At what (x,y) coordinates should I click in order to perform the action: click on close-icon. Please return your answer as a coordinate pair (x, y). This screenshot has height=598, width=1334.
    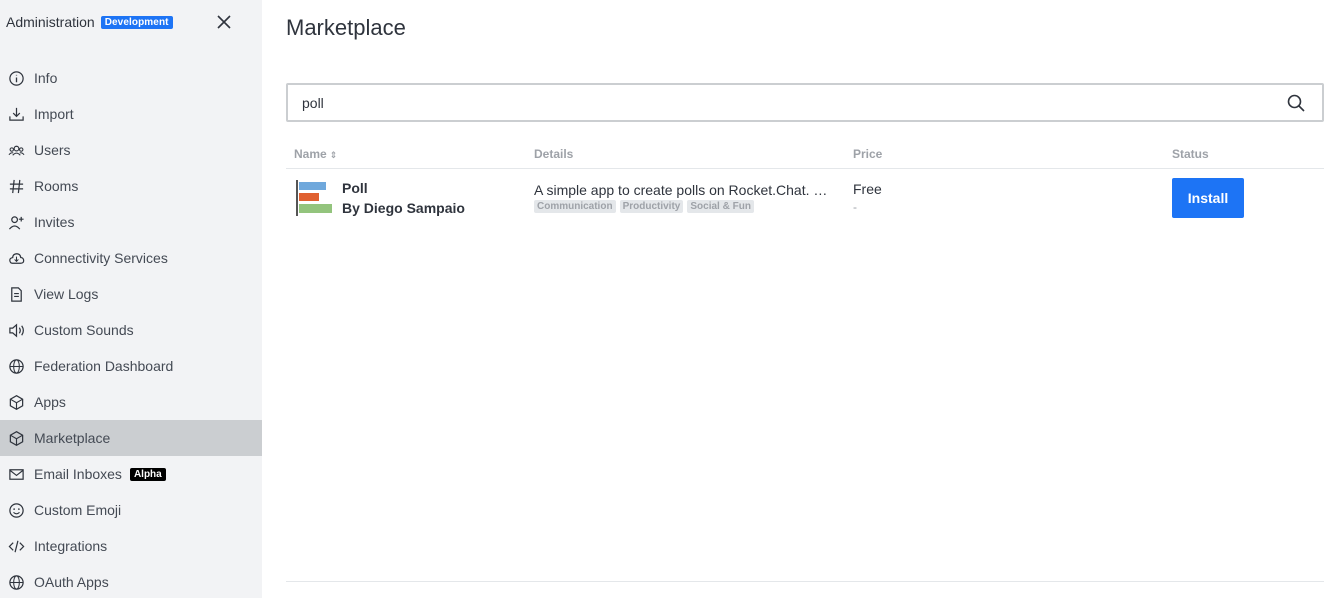
    Looking at the image, I should click on (224, 22).